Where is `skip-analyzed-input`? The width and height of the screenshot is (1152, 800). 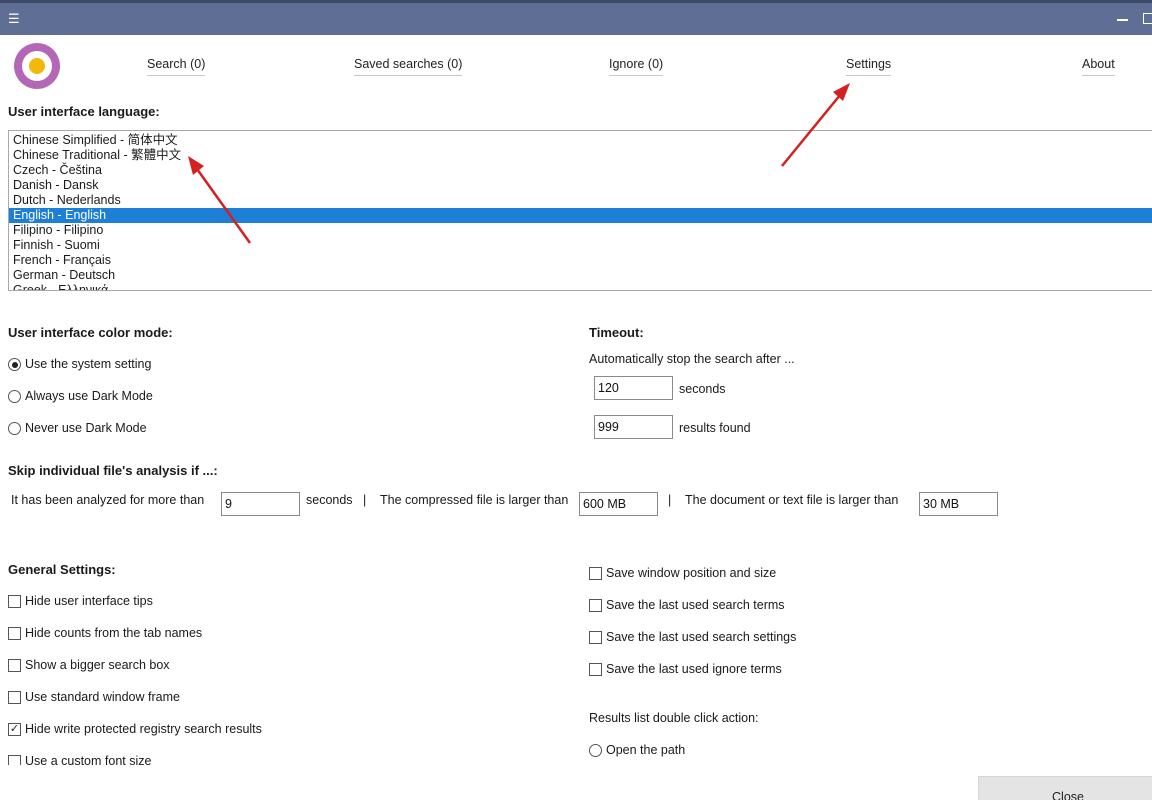 skip-analyzed-input is located at coordinates (260, 504).